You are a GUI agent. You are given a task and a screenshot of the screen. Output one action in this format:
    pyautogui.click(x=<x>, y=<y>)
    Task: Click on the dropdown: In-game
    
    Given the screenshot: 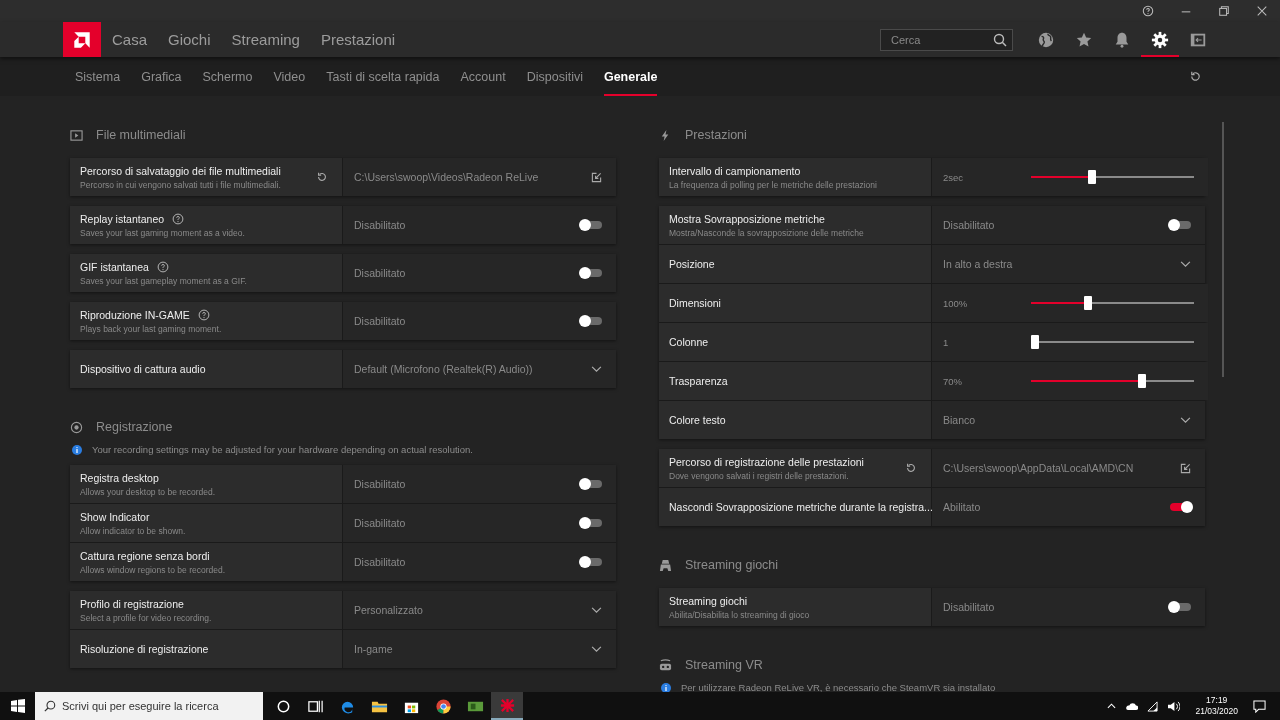 What is the action you would take?
    pyautogui.click(x=479, y=649)
    